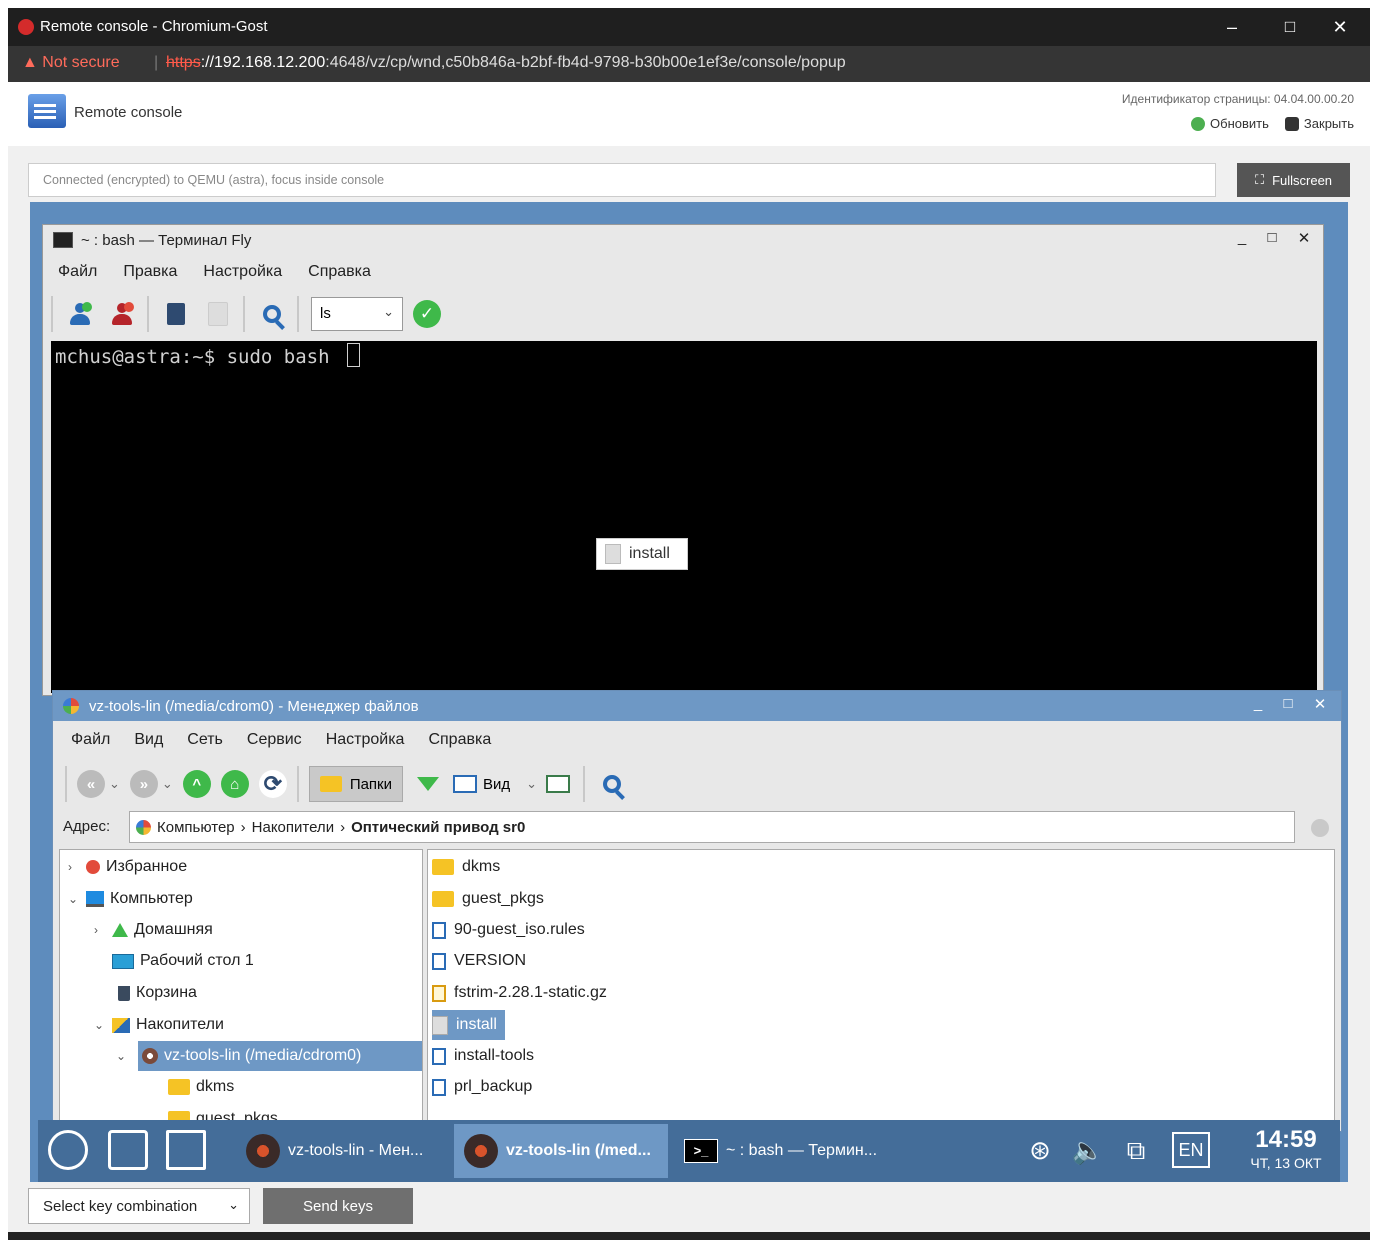  Describe the element at coordinates (468, 1025) in the screenshot. I see `file-item-selected: install` at that location.